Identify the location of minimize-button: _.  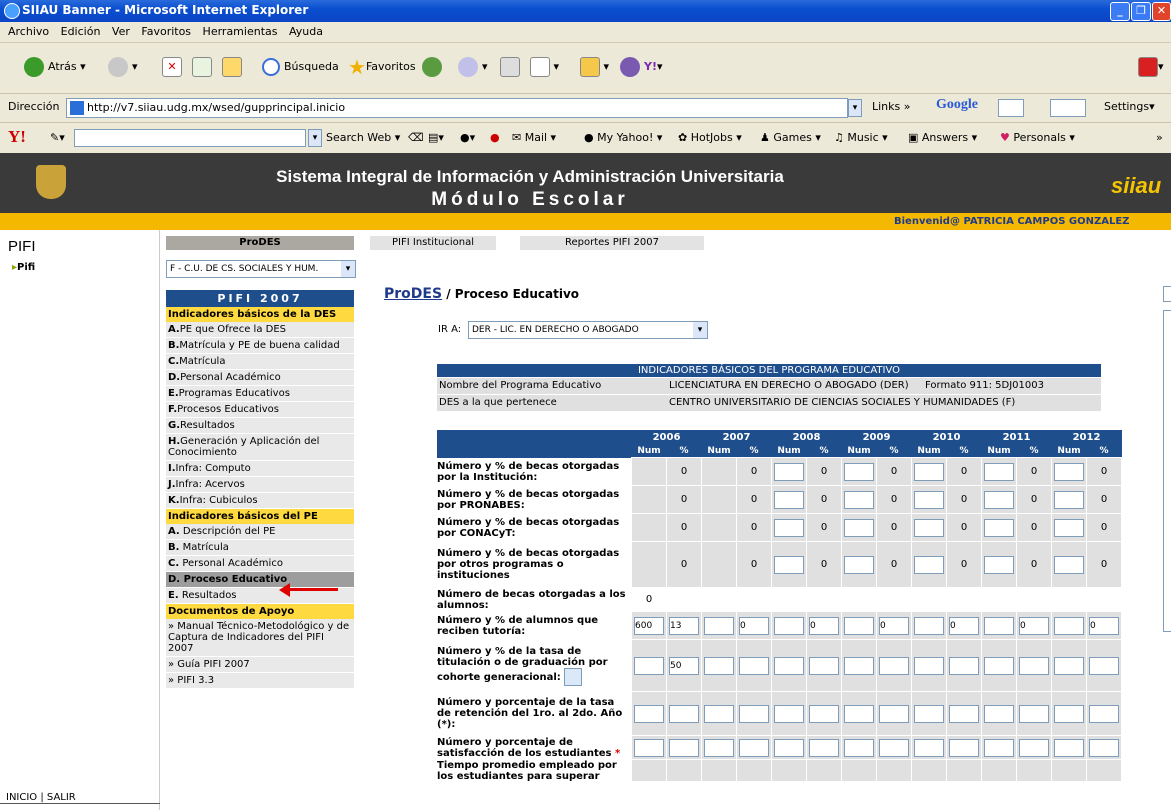
(1120, 11).